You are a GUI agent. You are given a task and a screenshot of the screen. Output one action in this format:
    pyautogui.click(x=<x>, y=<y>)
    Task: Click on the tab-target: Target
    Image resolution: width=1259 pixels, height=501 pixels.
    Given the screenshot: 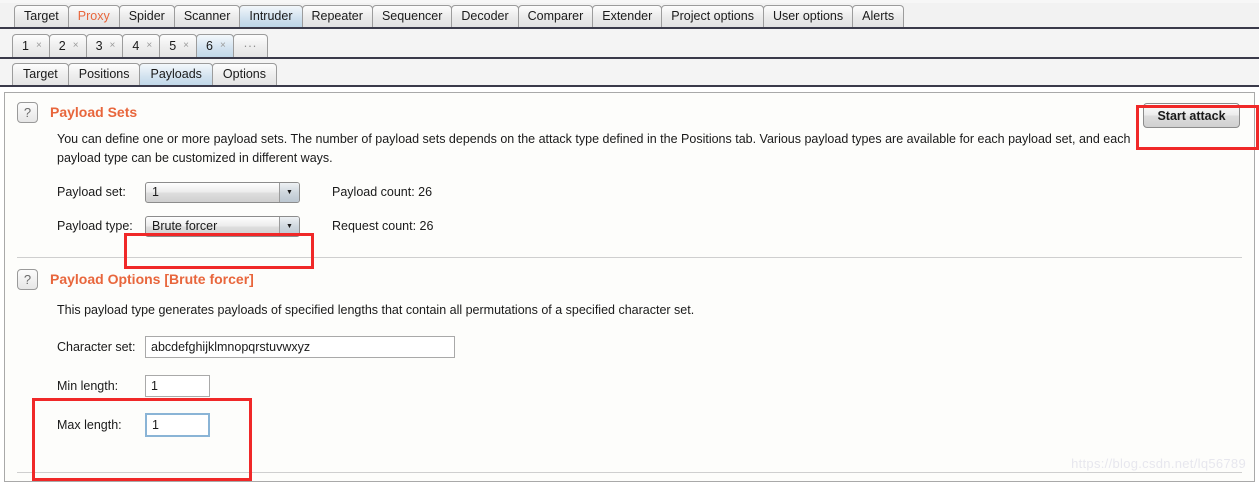 What is the action you would take?
    pyautogui.click(x=41, y=16)
    